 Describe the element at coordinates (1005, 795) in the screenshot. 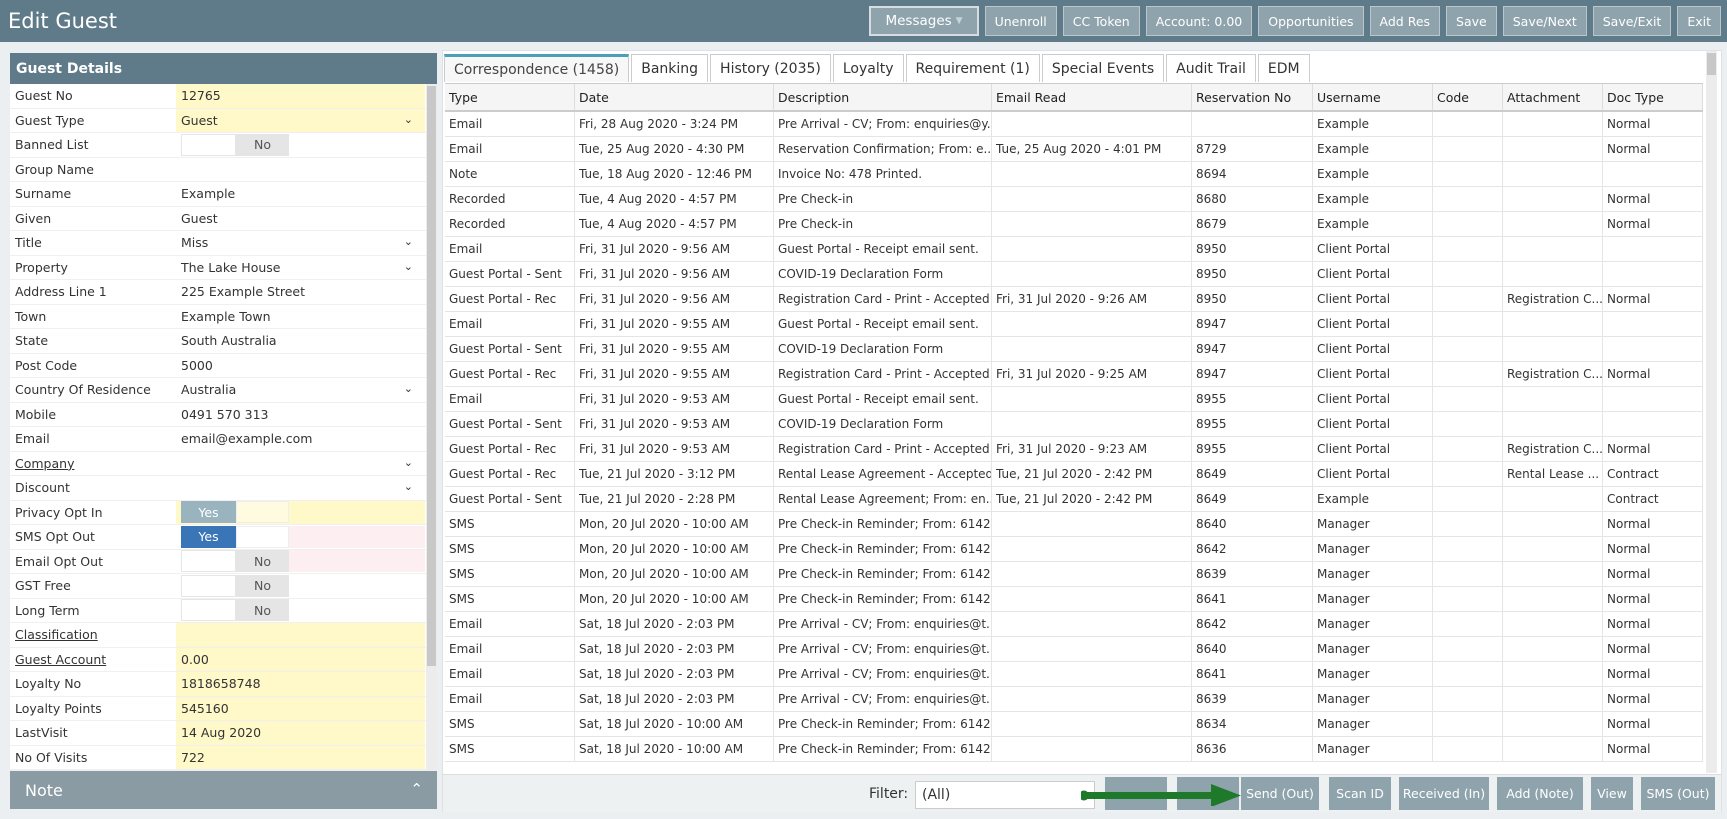

I see `filter-select: (All)` at that location.